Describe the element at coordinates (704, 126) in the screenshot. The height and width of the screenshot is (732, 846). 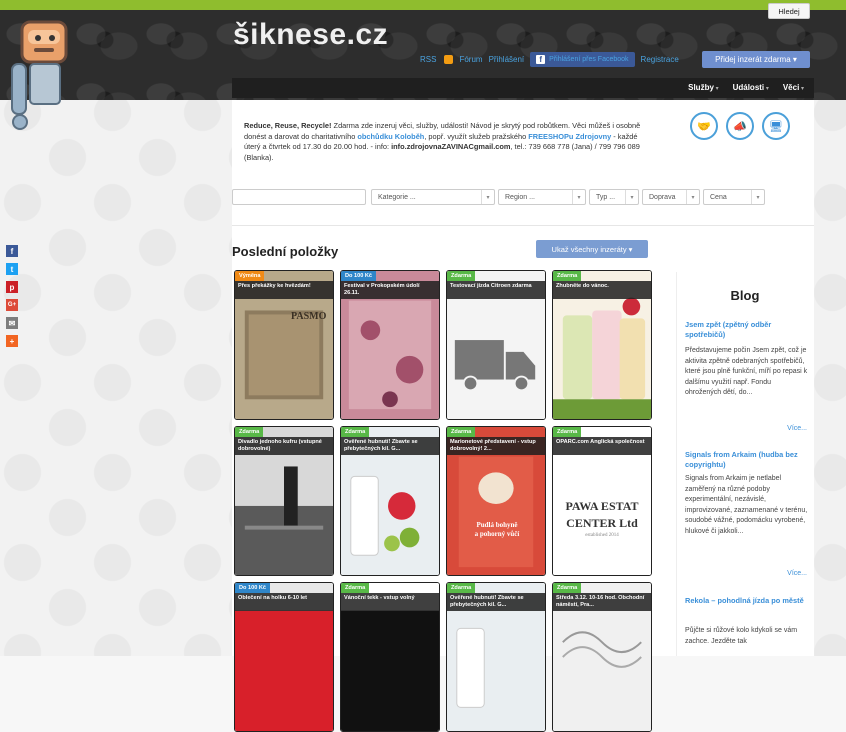
I see `handshake-icon: 🤝` at that location.